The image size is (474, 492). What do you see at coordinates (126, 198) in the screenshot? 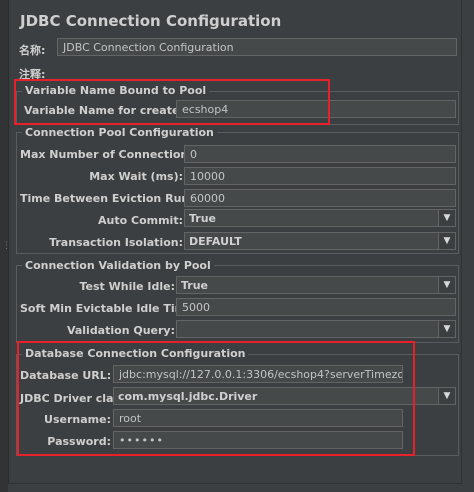
I see `eviction-label: Time Between Eviction Runs (ms):` at bounding box center [126, 198].